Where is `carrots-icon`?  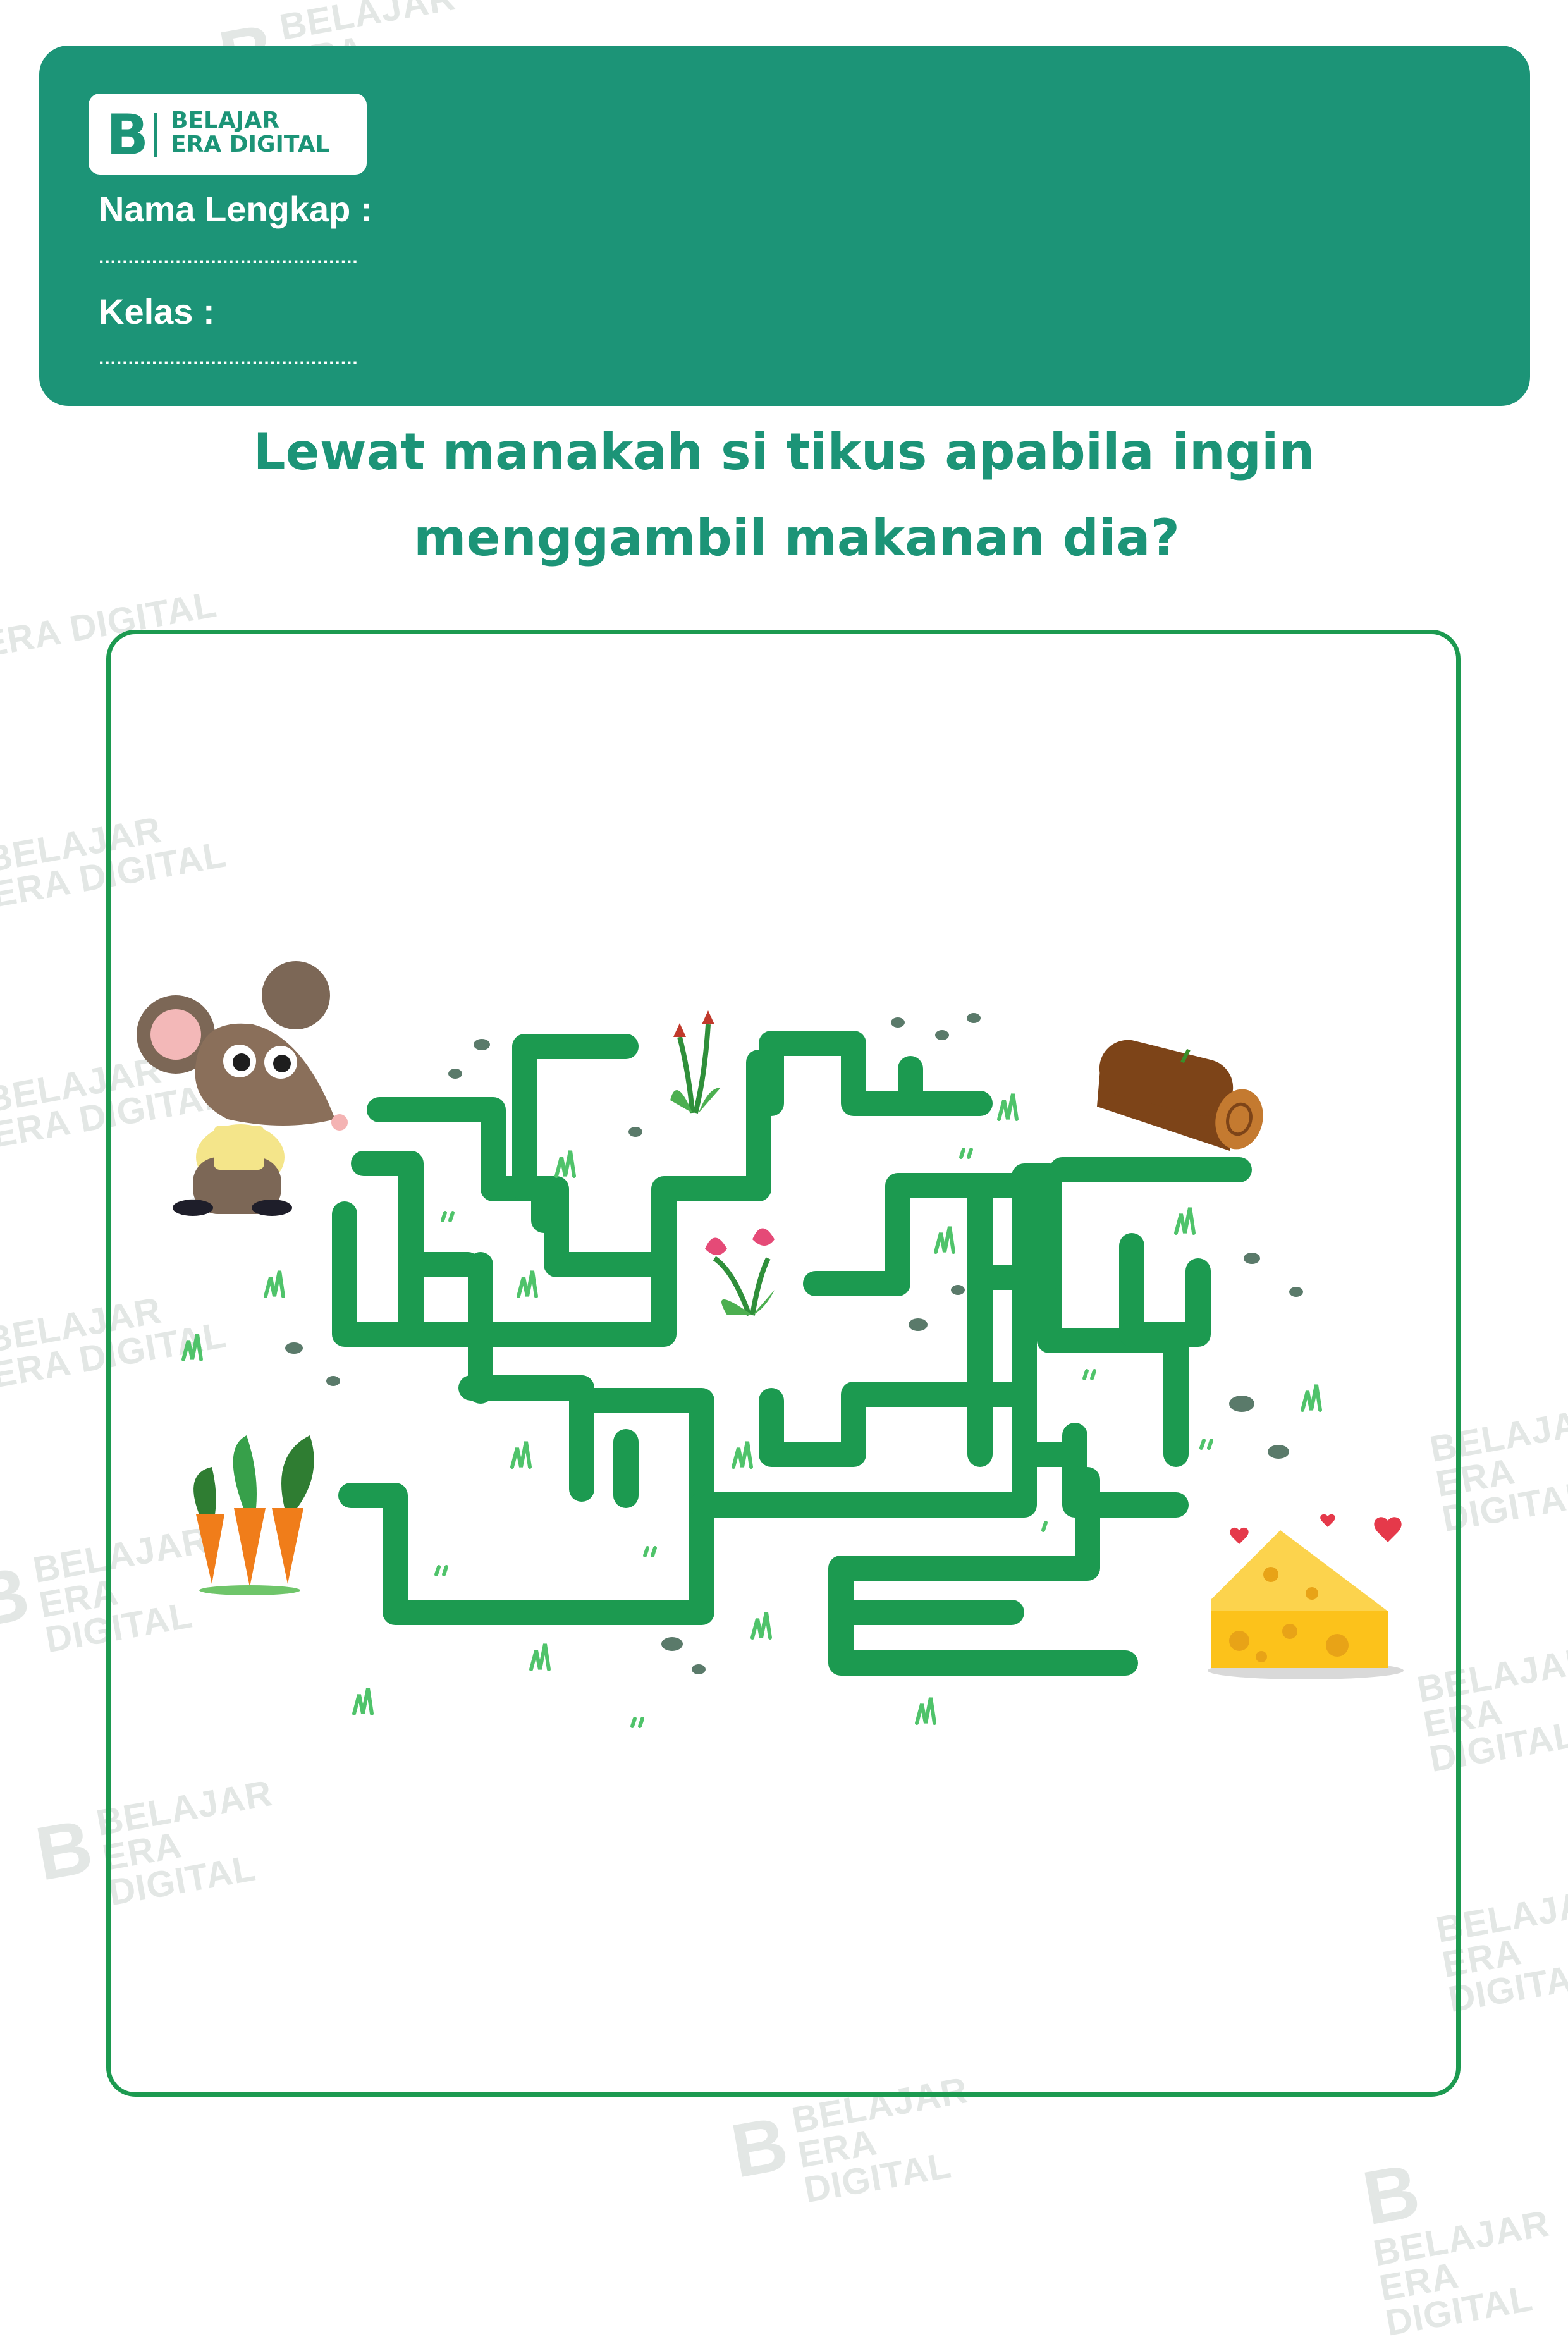 carrots-icon is located at coordinates (253, 1515).